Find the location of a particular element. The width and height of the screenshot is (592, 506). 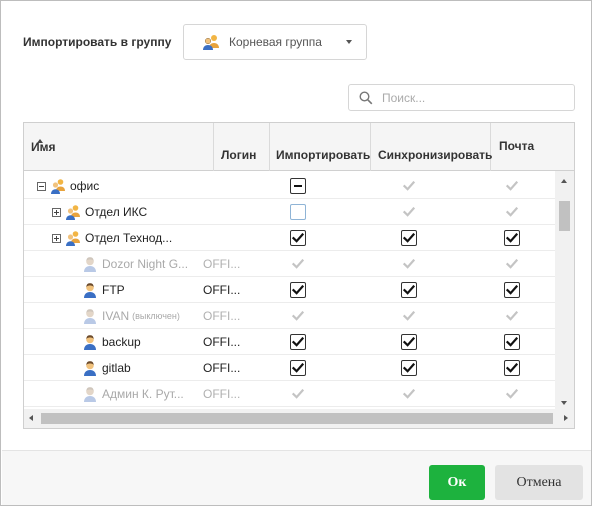

column-mail-header: Почта is located at coordinates (532, 147).